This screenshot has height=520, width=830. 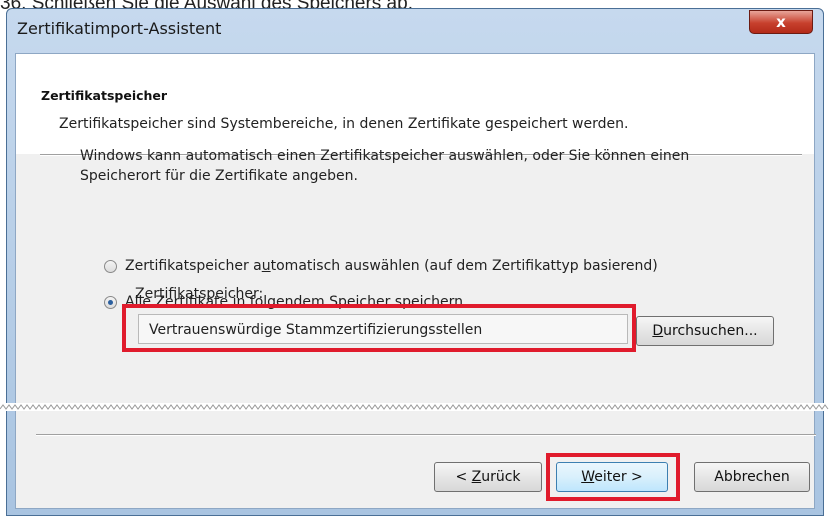 I want to click on back-button: < Zurück, so click(x=488, y=477).